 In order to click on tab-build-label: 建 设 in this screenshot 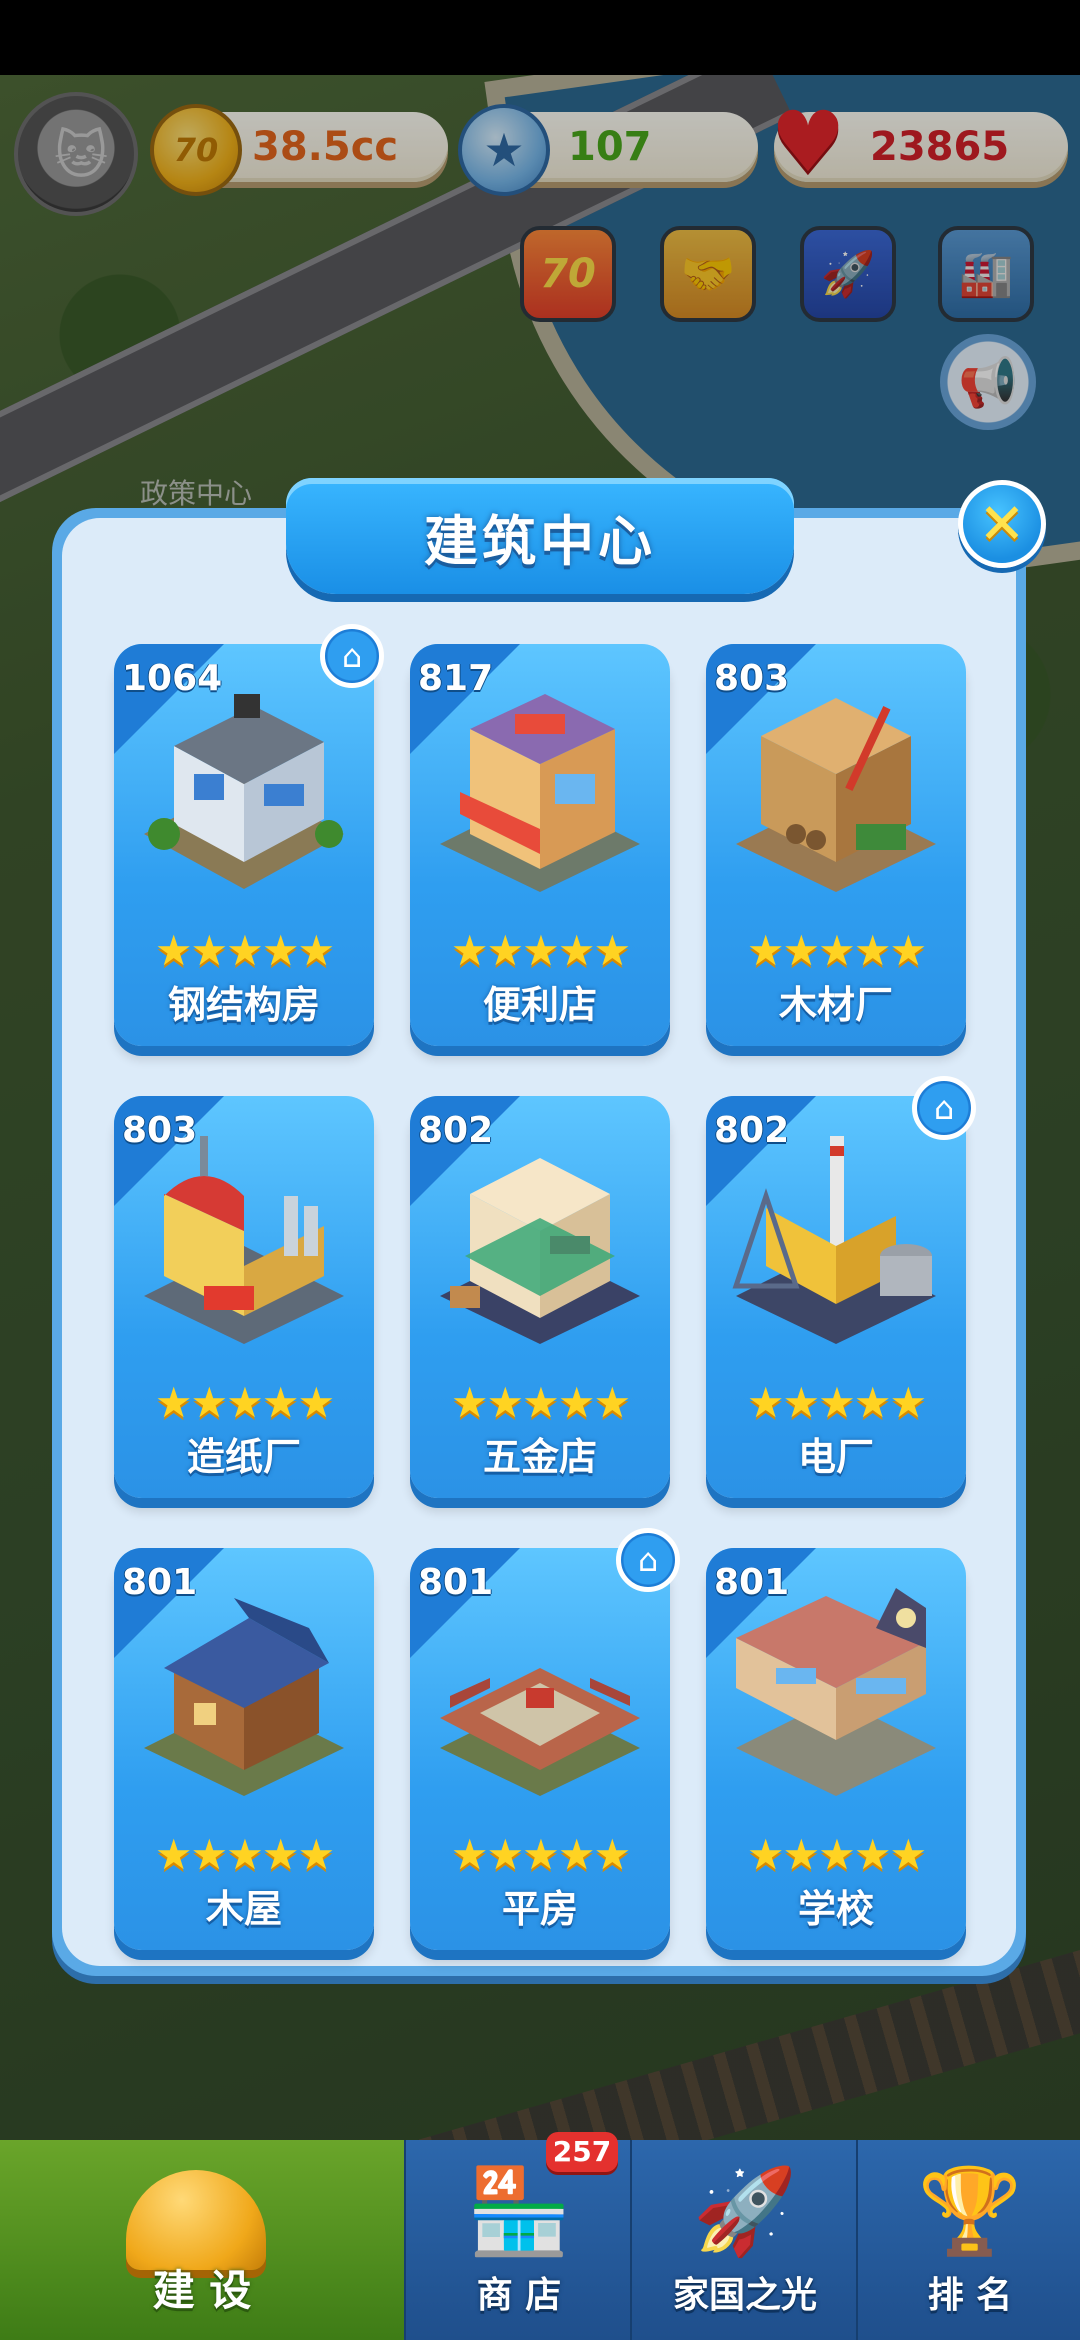, I will do `click(202, 2290)`.